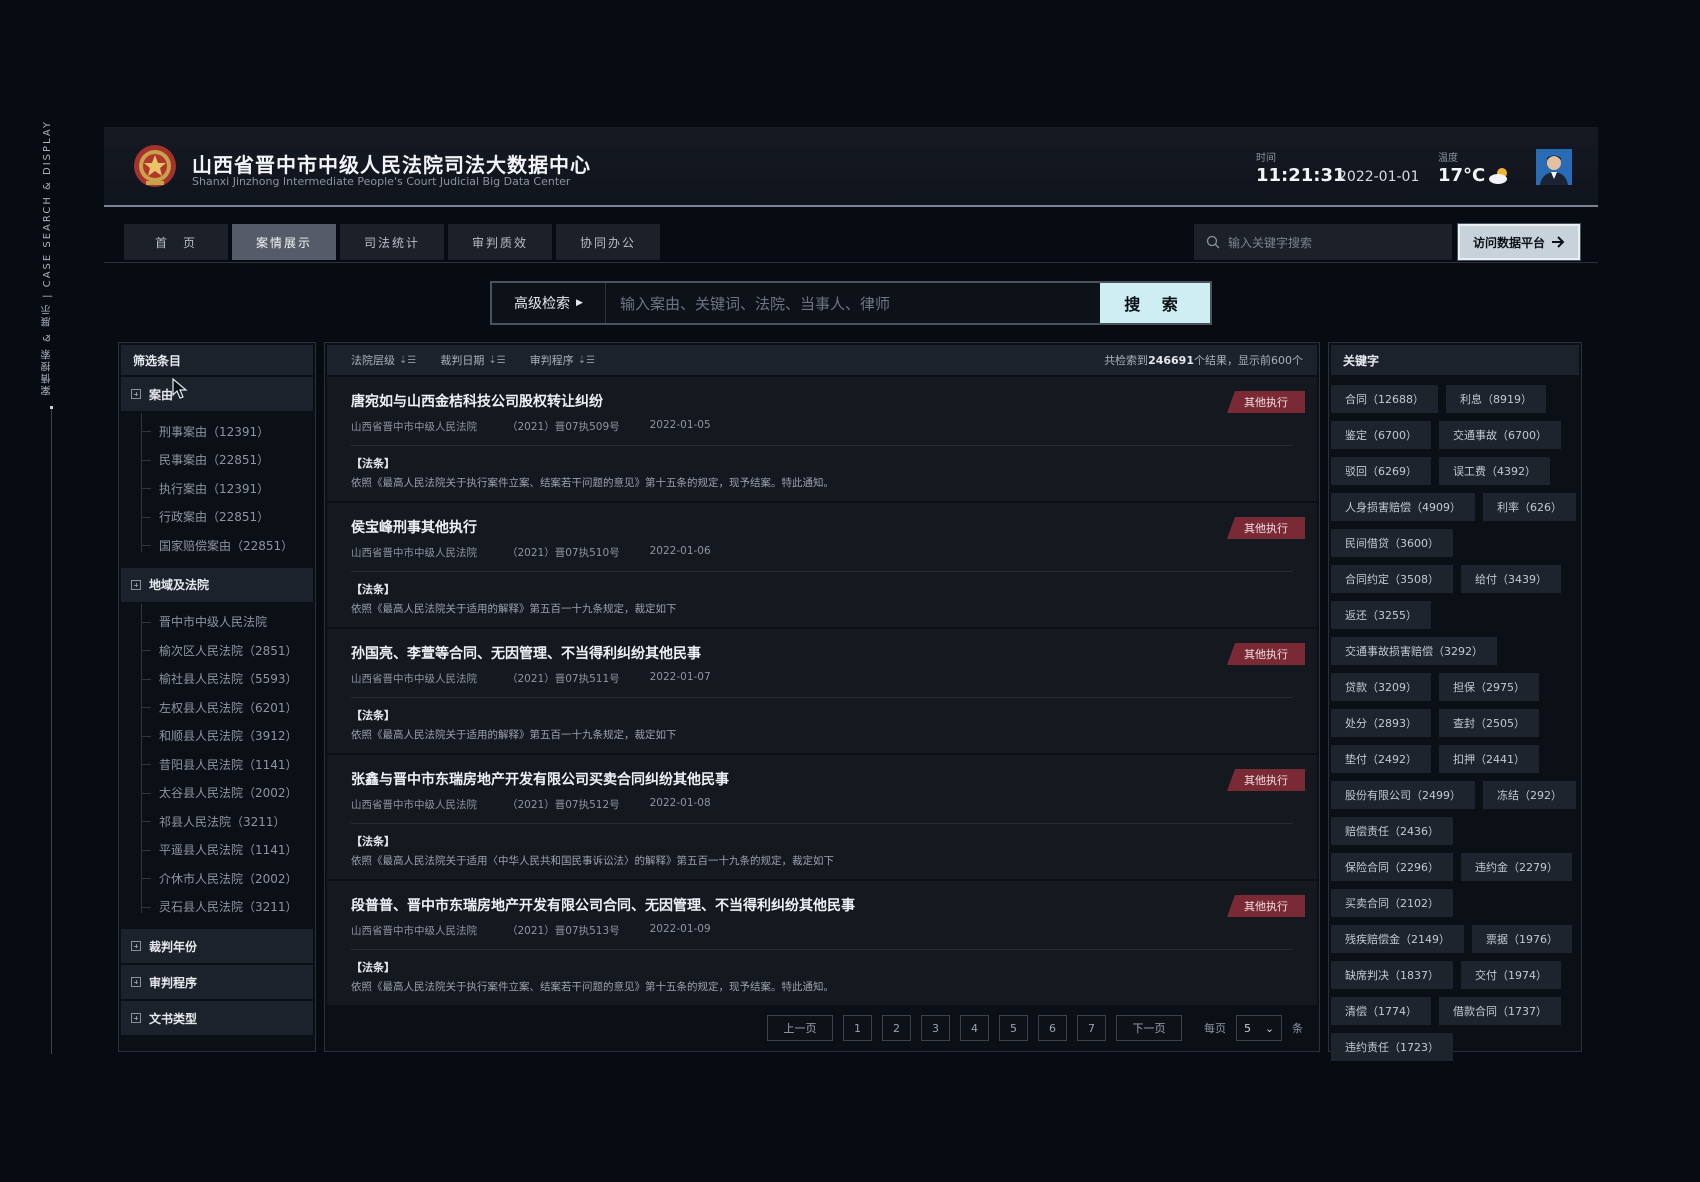 The image size is (1700, 1182). Describe the element at coordinates (217, 736) in the screenshot. I see `filter-option: 和顺县人民法院（3912）` at that location.